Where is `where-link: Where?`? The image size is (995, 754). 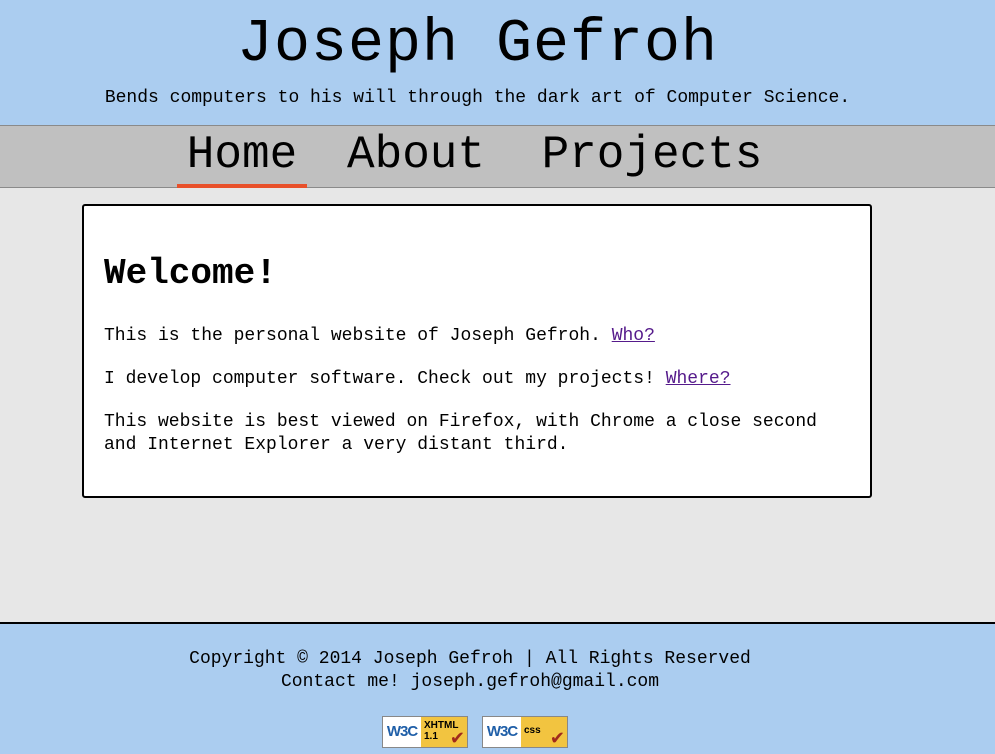
where-link: Where? is located at coordinates (698, 379).